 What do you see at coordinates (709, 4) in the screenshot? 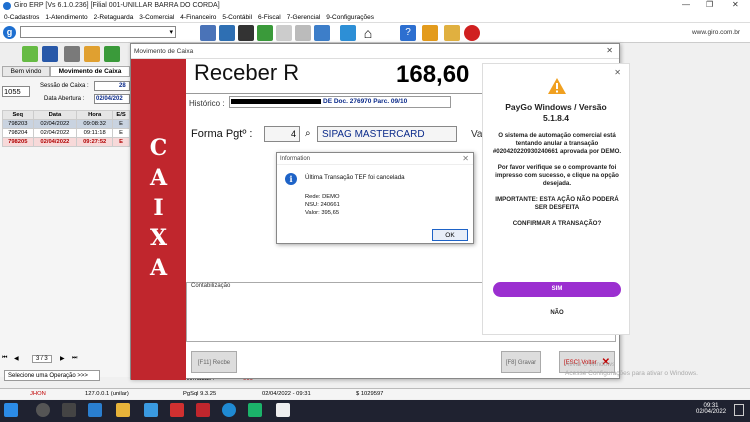
I see `maximize-icon: ❐` at bounding box center [709, 4].